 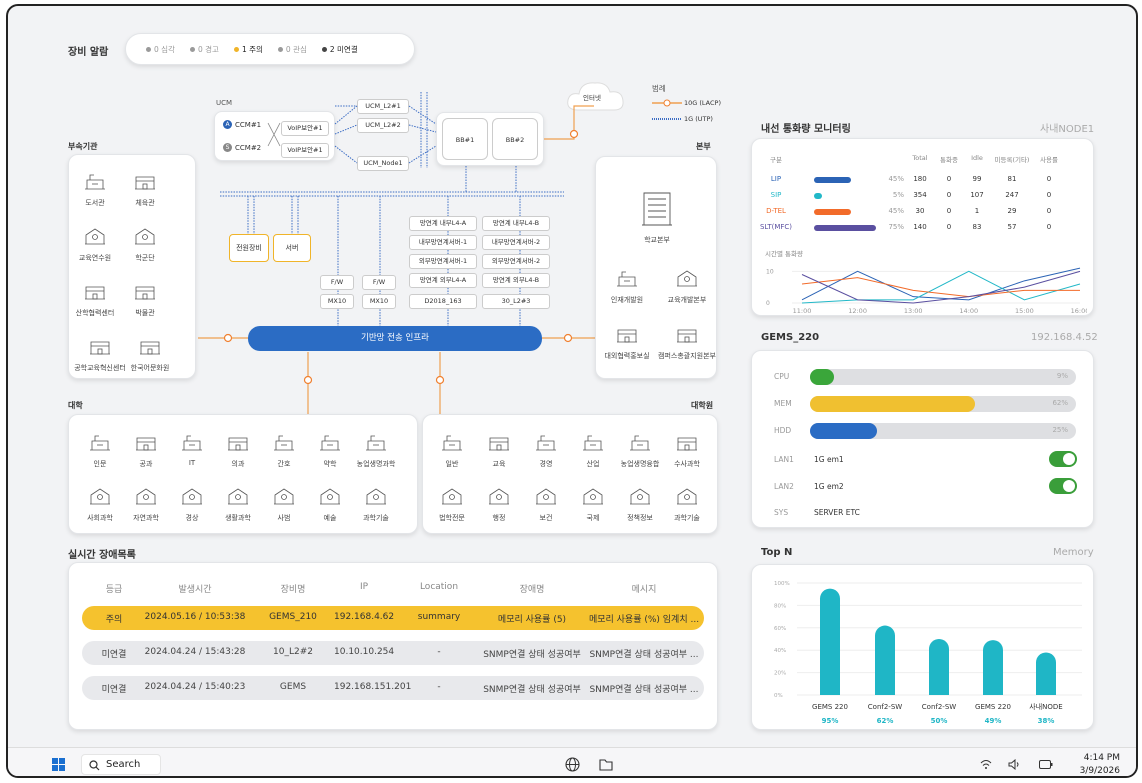 I want to click on link-device: 내부망연계서버-1, so click(x=443, y=242).